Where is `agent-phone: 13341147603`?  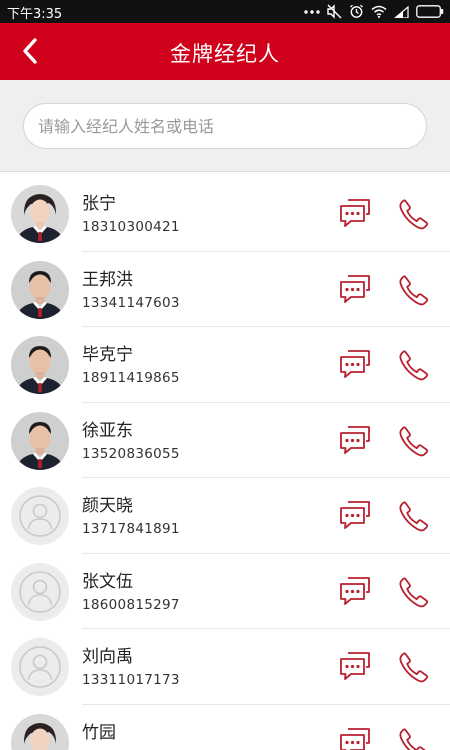 agent-phone: 13341147603 is located at coordinates (131, 302).